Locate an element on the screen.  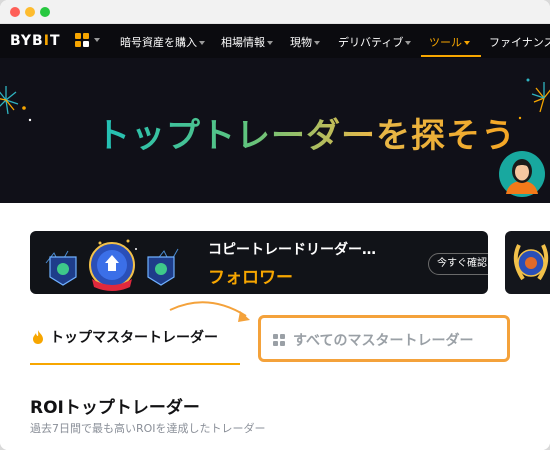
bybit-logo: BYBIT is located at coordinates (35, 41).